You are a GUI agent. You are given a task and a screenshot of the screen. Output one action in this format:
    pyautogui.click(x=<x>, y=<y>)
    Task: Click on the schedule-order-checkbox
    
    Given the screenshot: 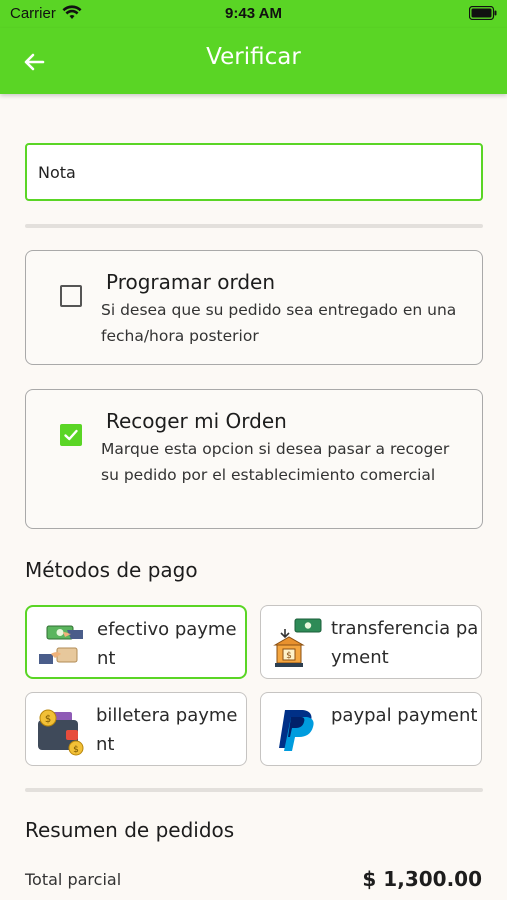 What is the action you would take?
    pyautogui.click(x=71, y=296)
    